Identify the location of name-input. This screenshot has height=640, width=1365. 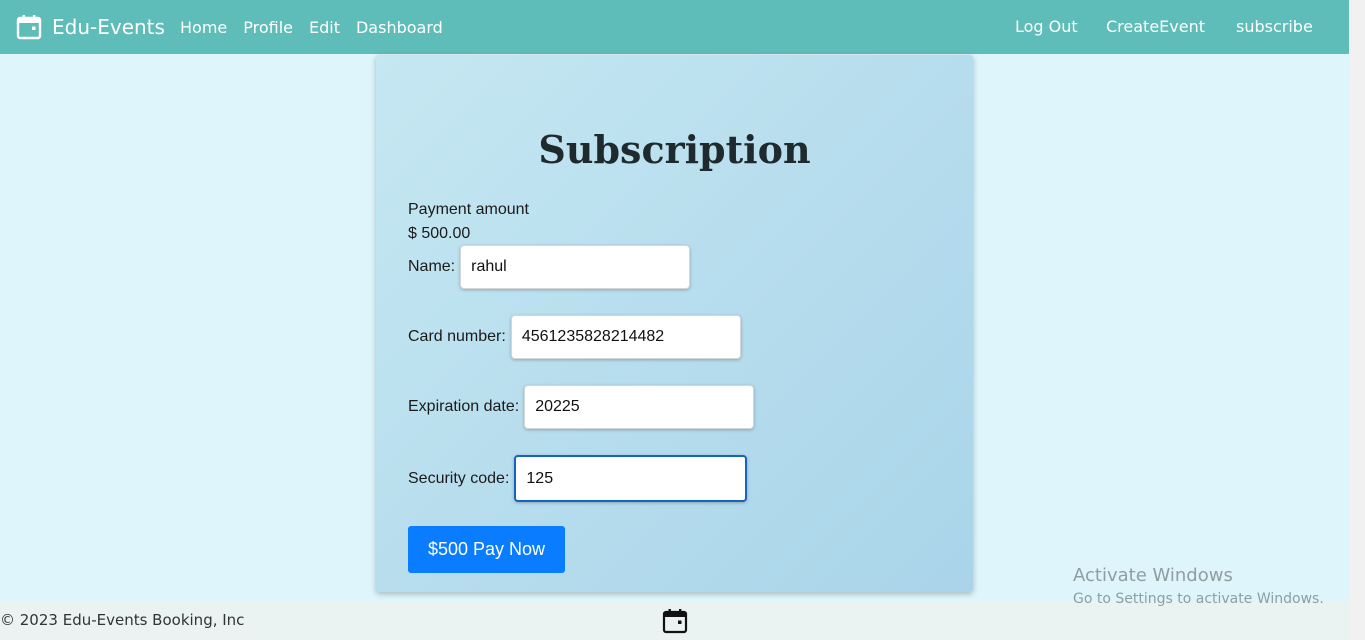
(575, 267).